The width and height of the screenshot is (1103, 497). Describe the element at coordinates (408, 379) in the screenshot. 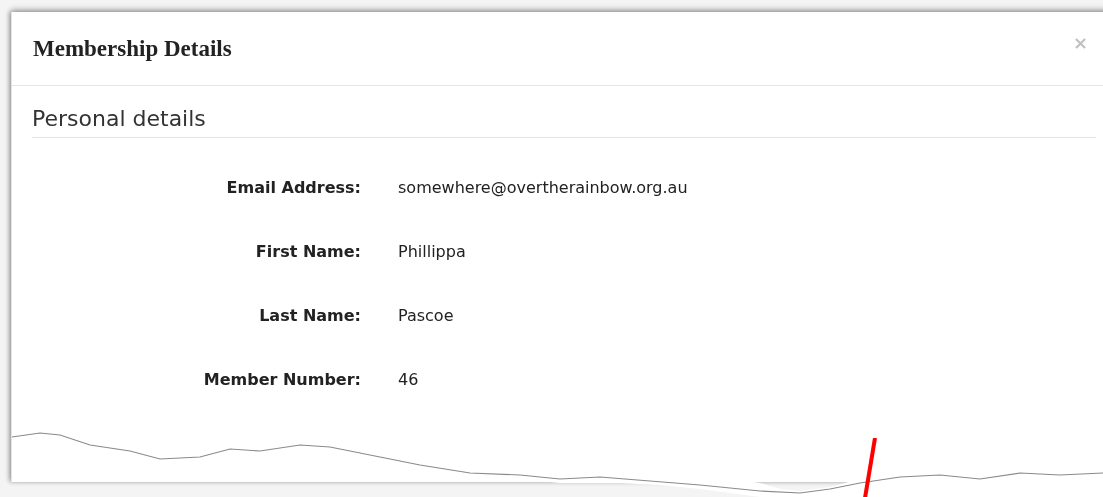

I see `field-value: 46` at that location.